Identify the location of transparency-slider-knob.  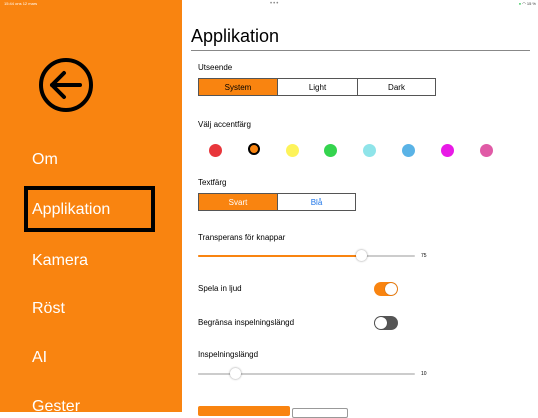
(361, 255).